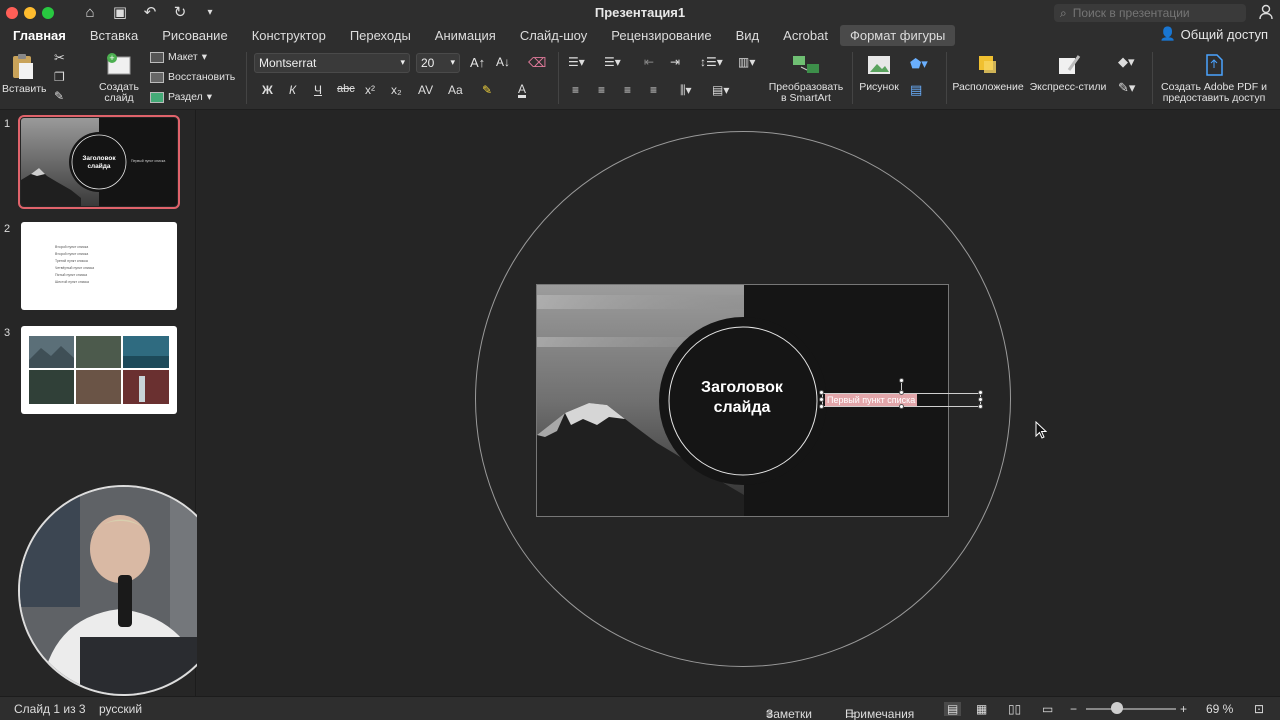 The height and width of the screenshot is (720, 1280). I want to click on clear-format-icon: ⌫, so click(537, 63).